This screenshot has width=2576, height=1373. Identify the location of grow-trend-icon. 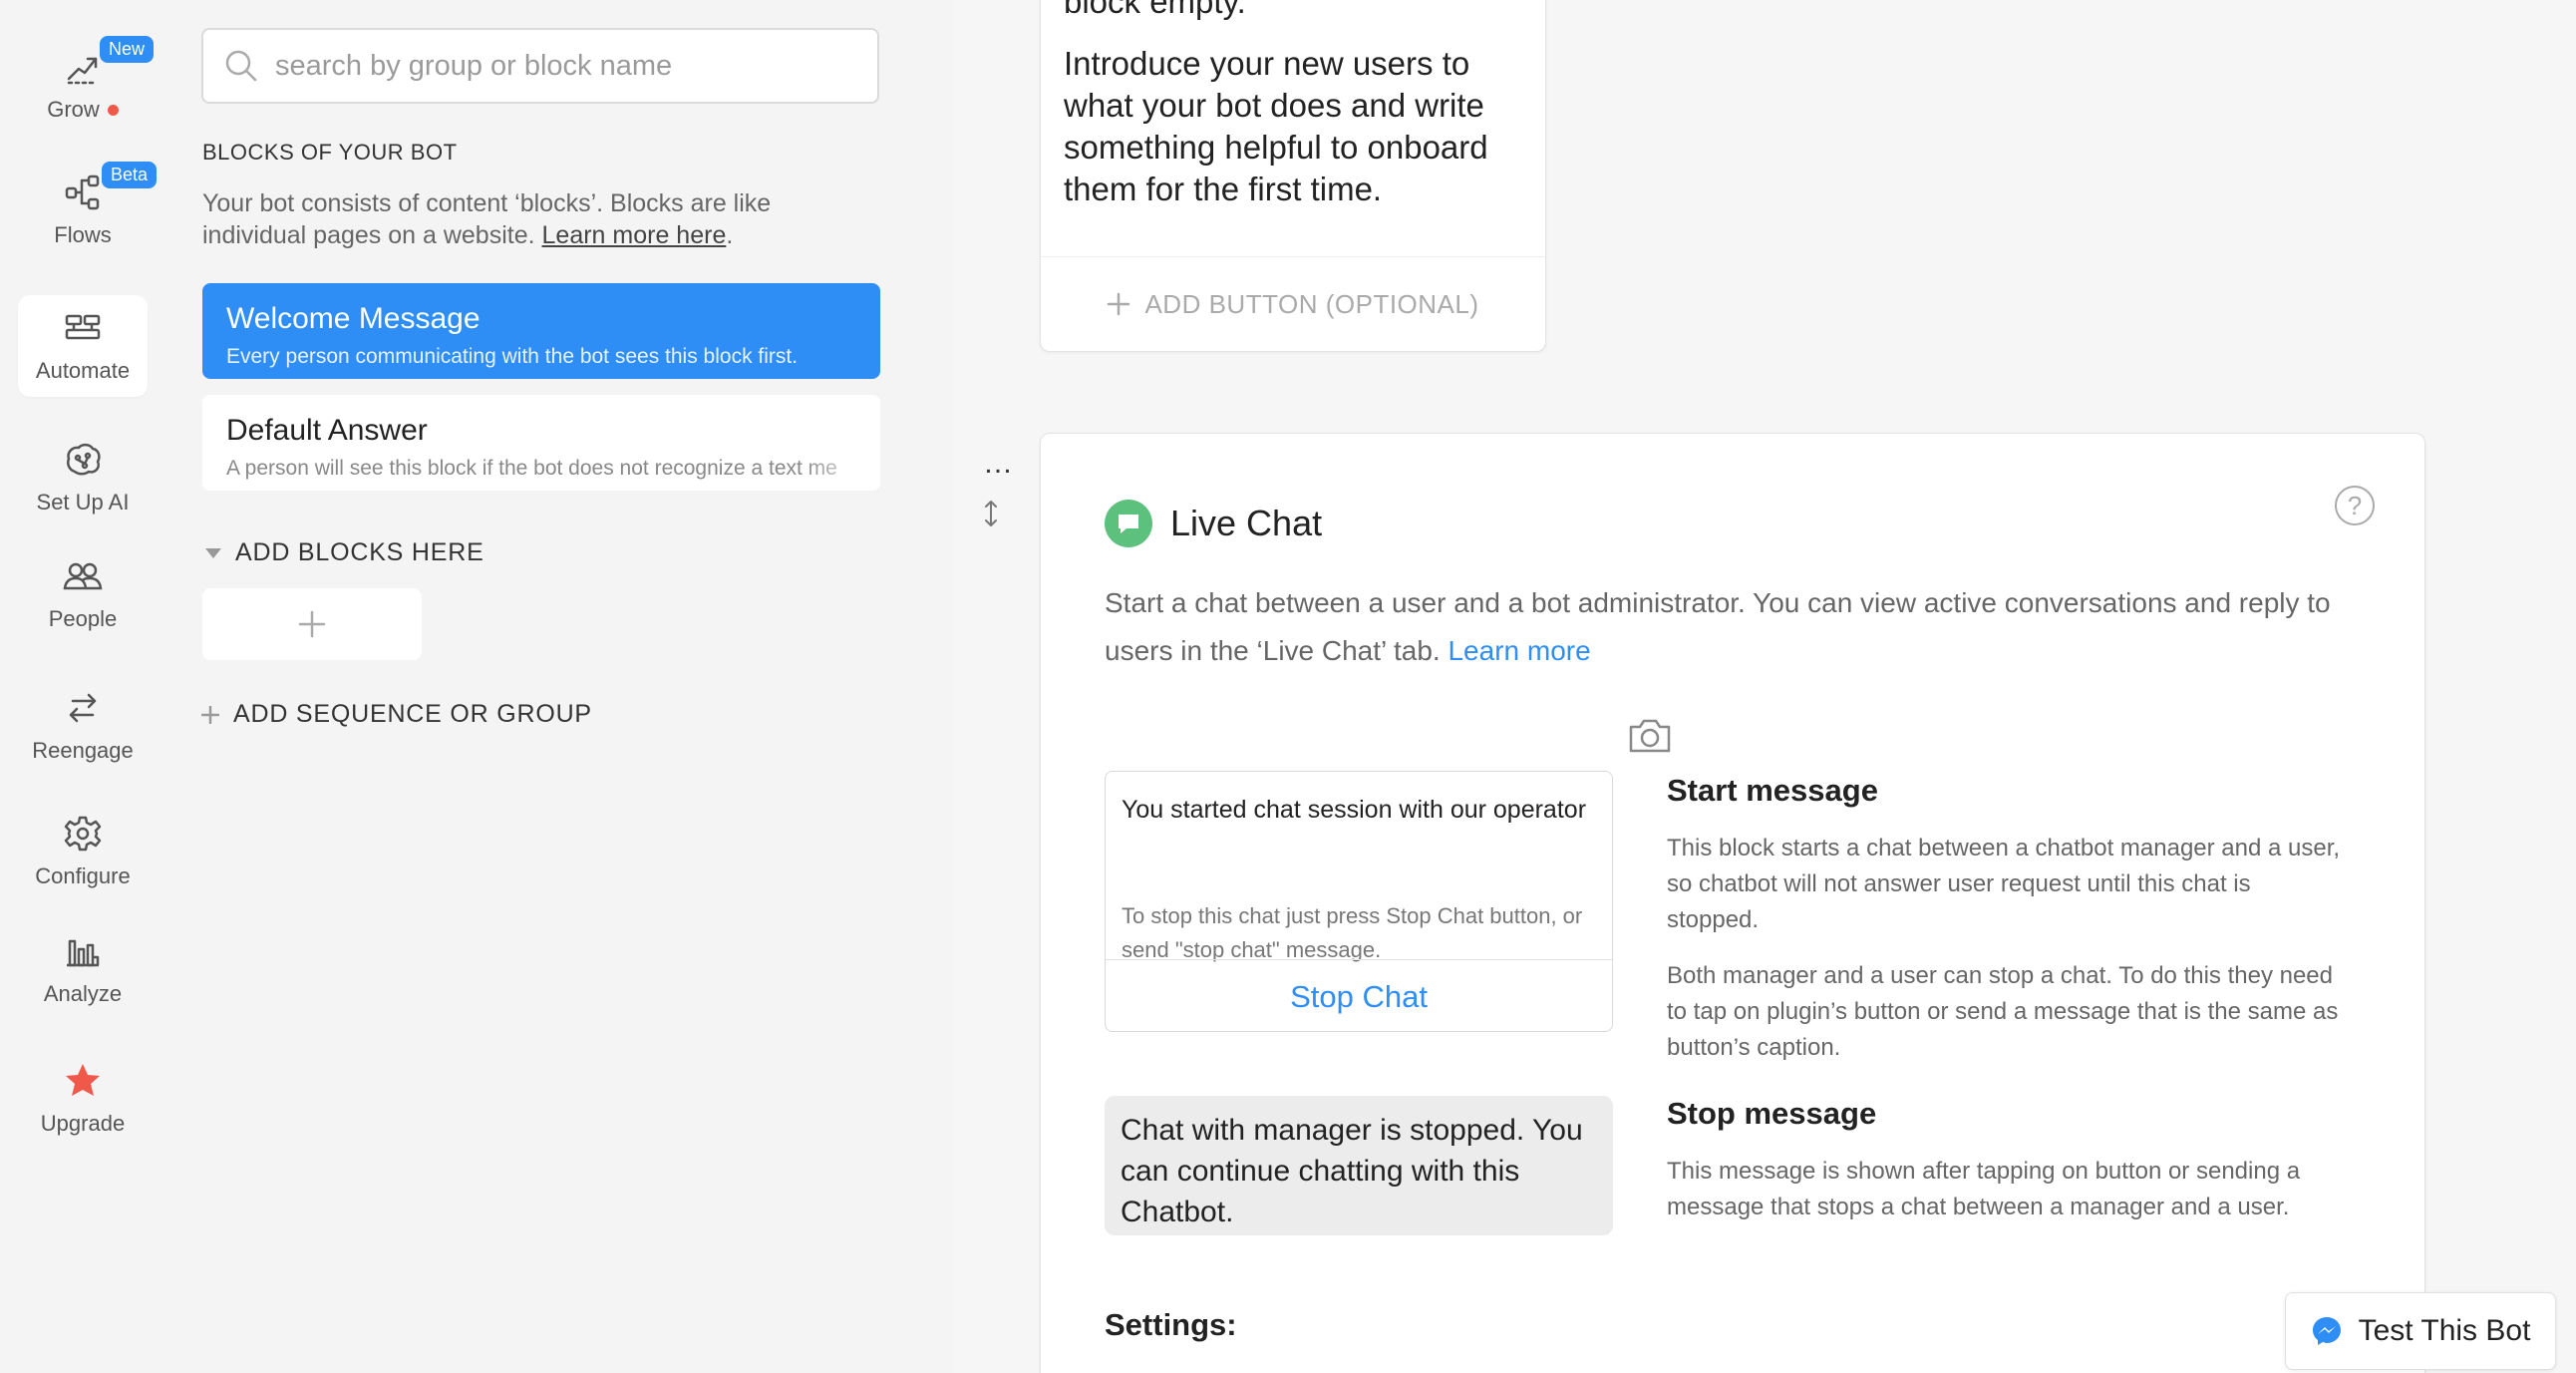
(83, 71).